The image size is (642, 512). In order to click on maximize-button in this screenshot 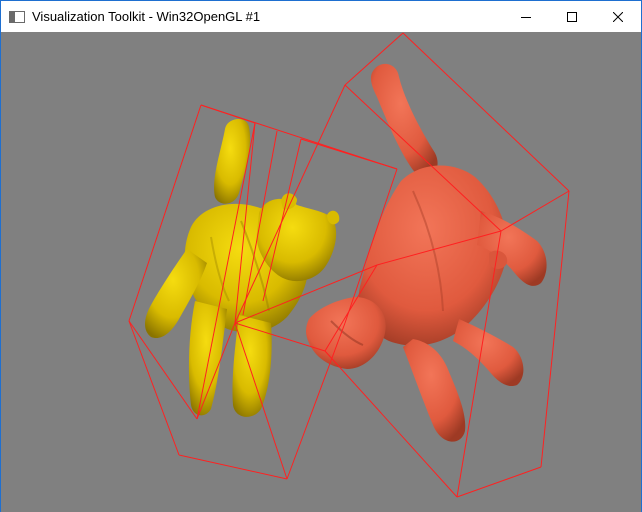, I will do `click(572, 16)`.